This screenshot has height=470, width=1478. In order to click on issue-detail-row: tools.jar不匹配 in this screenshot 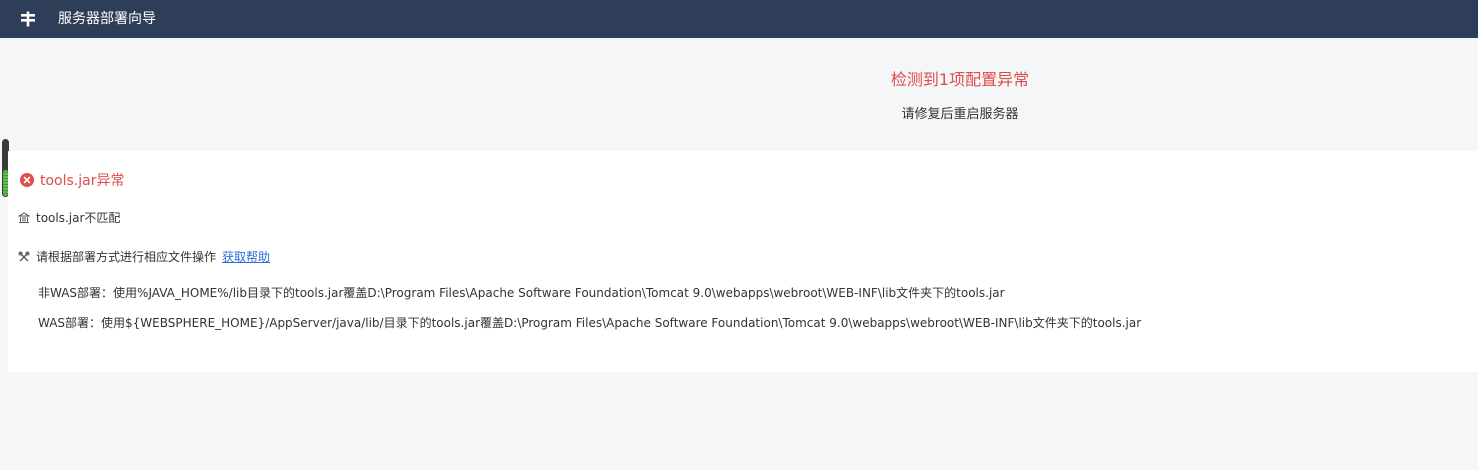, I will do `click(69, 217)`.